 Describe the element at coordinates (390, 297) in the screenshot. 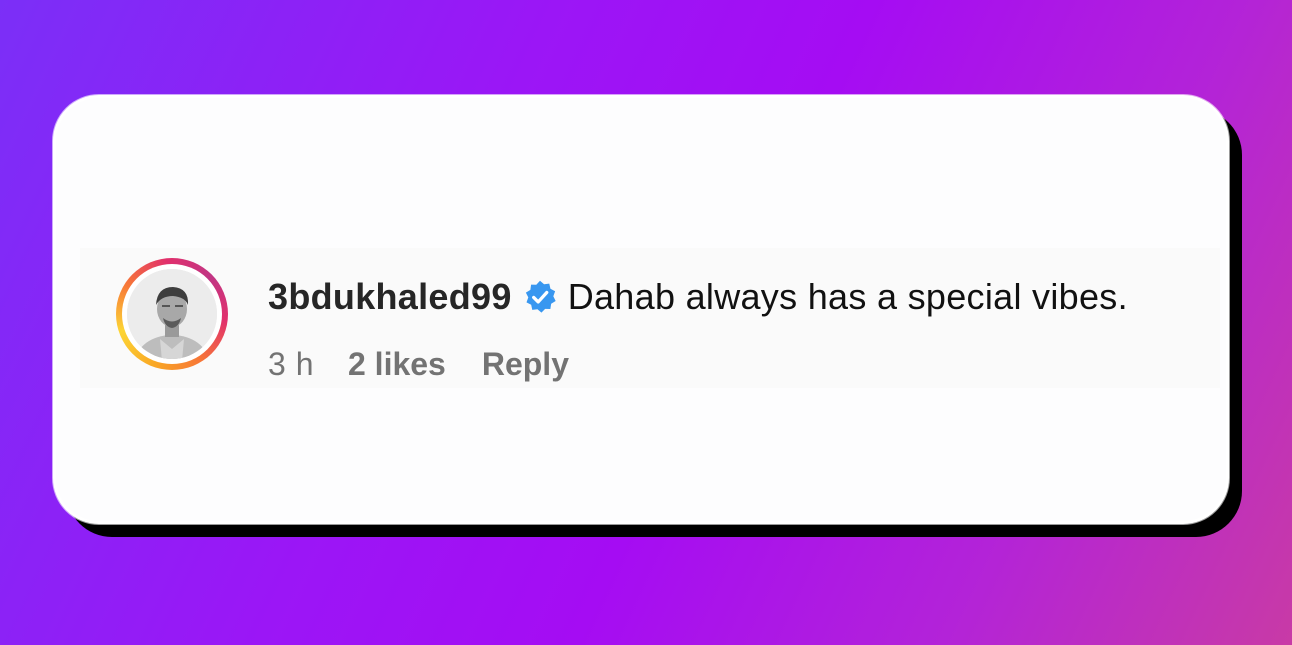

I see `username-link: 3bdukhaled99` at that location.